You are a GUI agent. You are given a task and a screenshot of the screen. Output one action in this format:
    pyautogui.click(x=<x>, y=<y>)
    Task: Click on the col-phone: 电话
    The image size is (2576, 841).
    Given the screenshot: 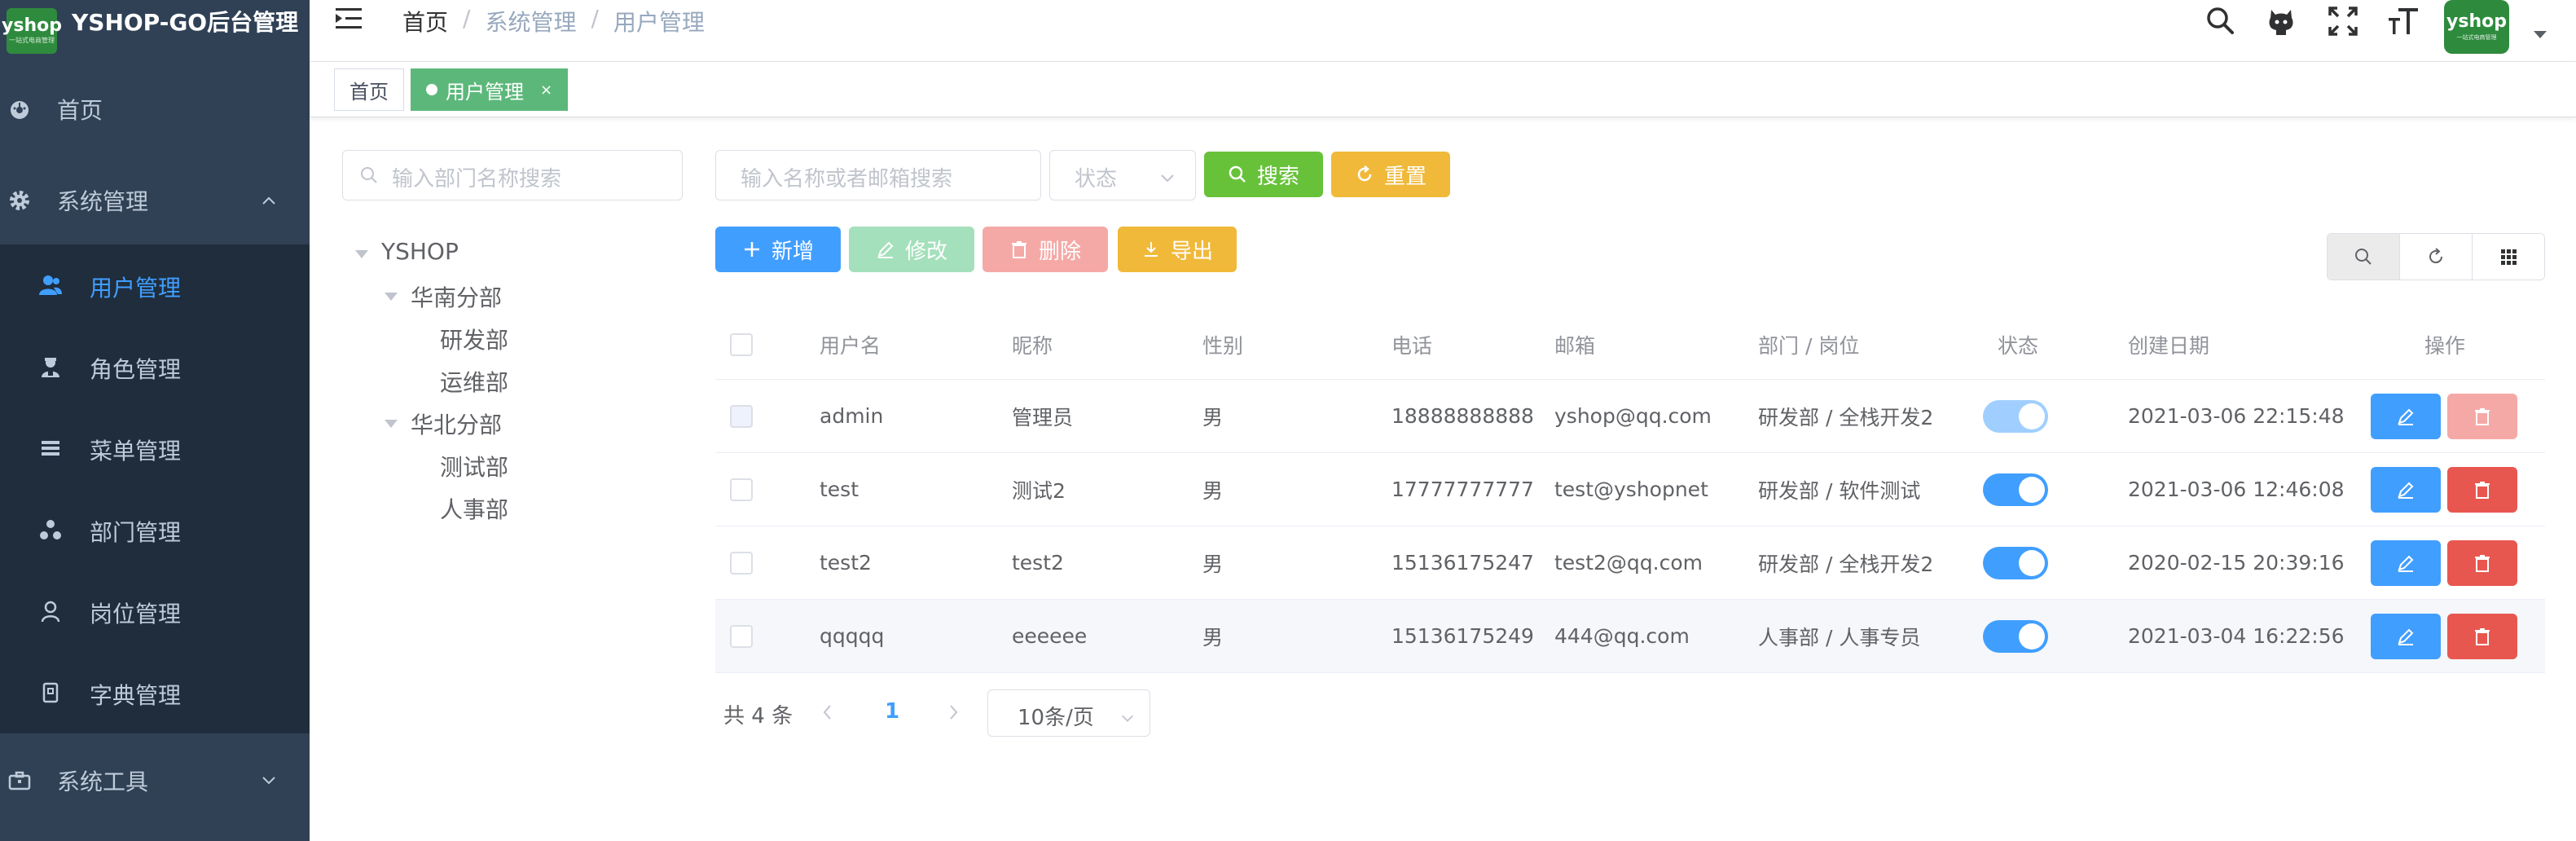 What is the action you would take?
    pyautogui.click(x=1411, y=344)
    